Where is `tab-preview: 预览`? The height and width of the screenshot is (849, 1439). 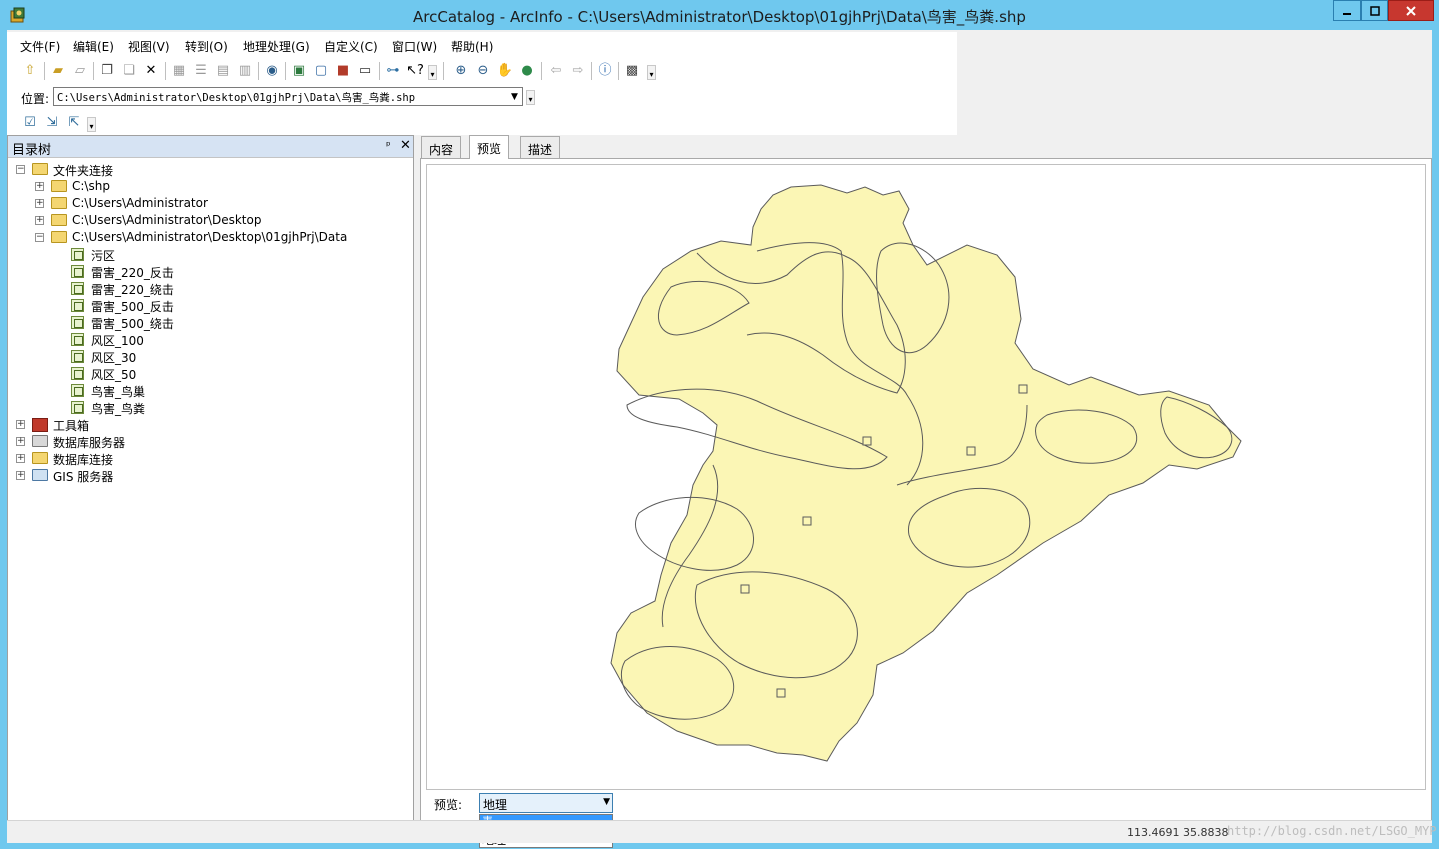 tab-preview: 预览 is located at coordinates (489, 147).